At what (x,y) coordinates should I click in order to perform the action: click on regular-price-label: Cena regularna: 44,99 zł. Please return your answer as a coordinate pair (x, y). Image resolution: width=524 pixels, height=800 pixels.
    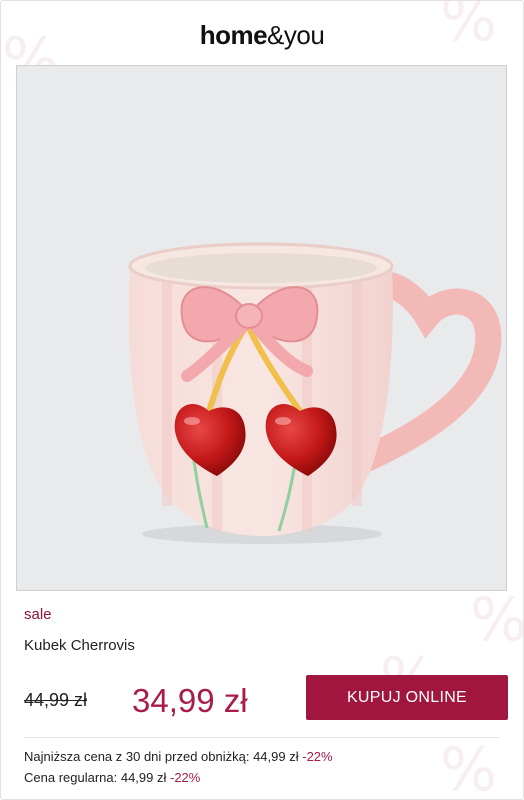
    Looking at the image, I should click on (95, 777).